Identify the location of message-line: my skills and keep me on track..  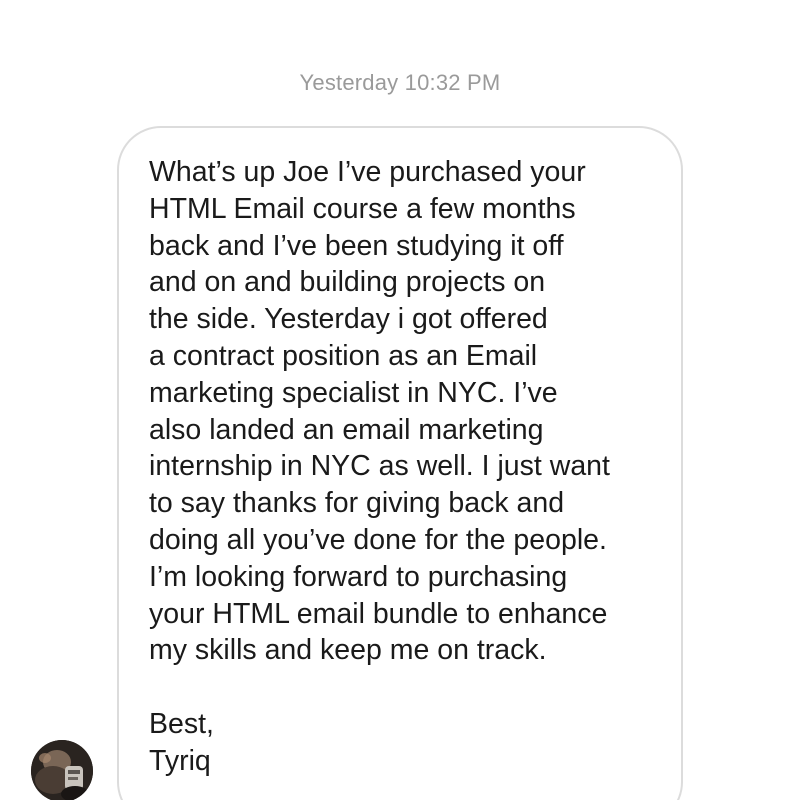
(348, 650).